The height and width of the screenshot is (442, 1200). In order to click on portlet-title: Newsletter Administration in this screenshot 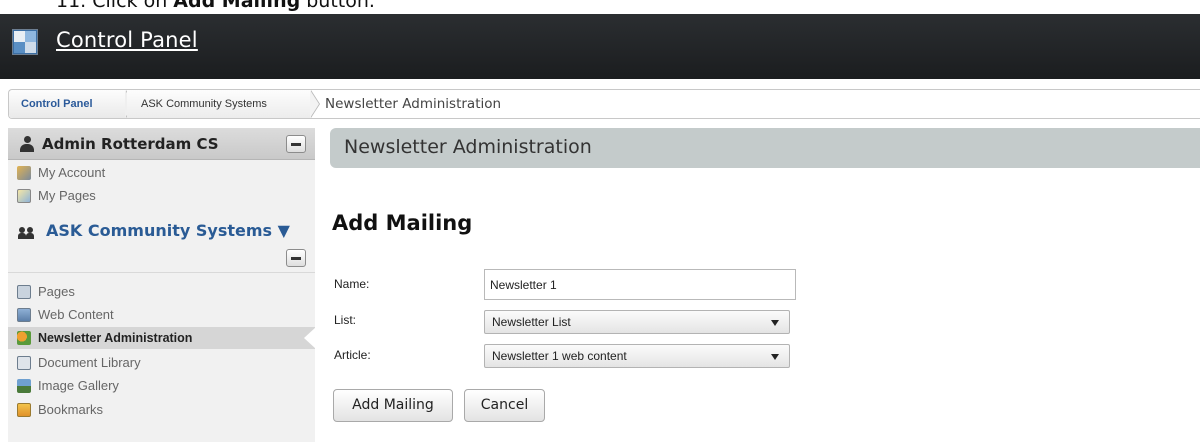, I will do `click(468, 147)`.